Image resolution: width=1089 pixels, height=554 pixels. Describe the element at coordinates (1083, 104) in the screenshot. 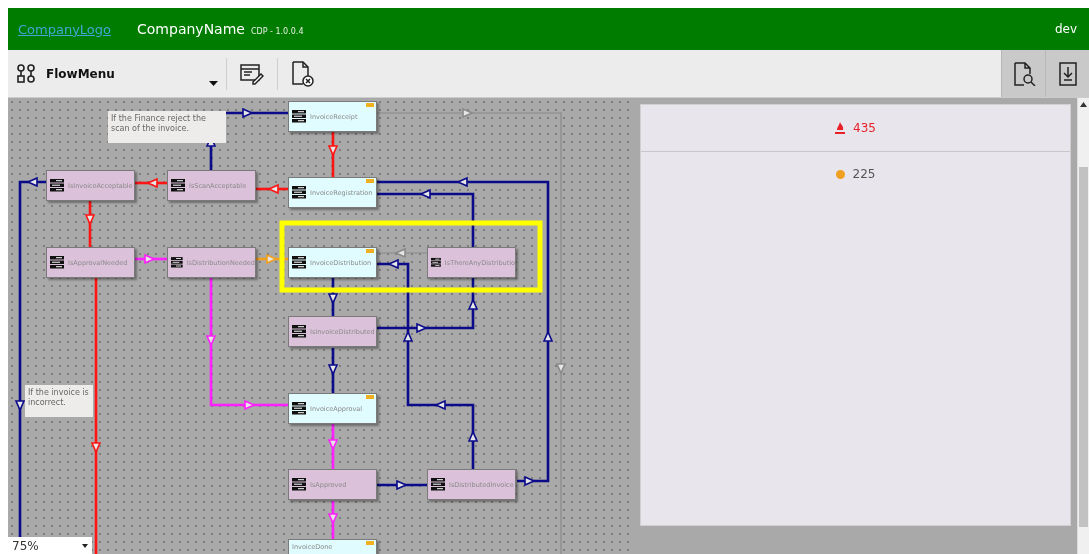

I see `scroll-up-icon` at that location.